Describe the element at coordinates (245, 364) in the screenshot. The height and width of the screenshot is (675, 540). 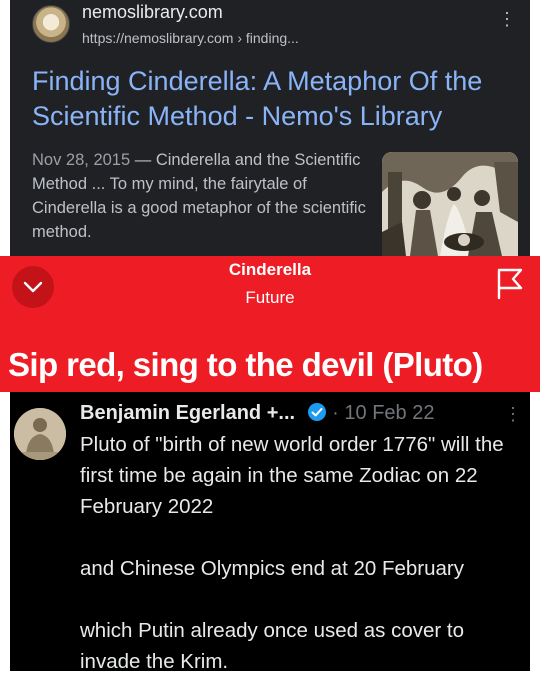
I see `lyrics-line: Sip red, sing to the devil (Pluto)` at that location.